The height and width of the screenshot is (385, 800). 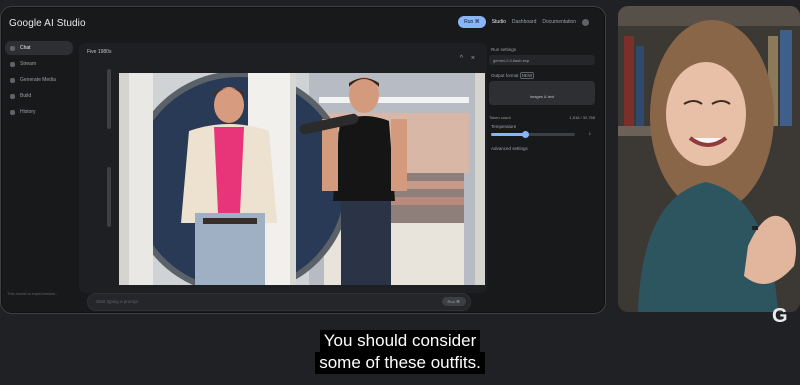 What do you see at coordinates (508, 134) in the screenshot?
I see `slider-fill` at bounding box center [508, 134].